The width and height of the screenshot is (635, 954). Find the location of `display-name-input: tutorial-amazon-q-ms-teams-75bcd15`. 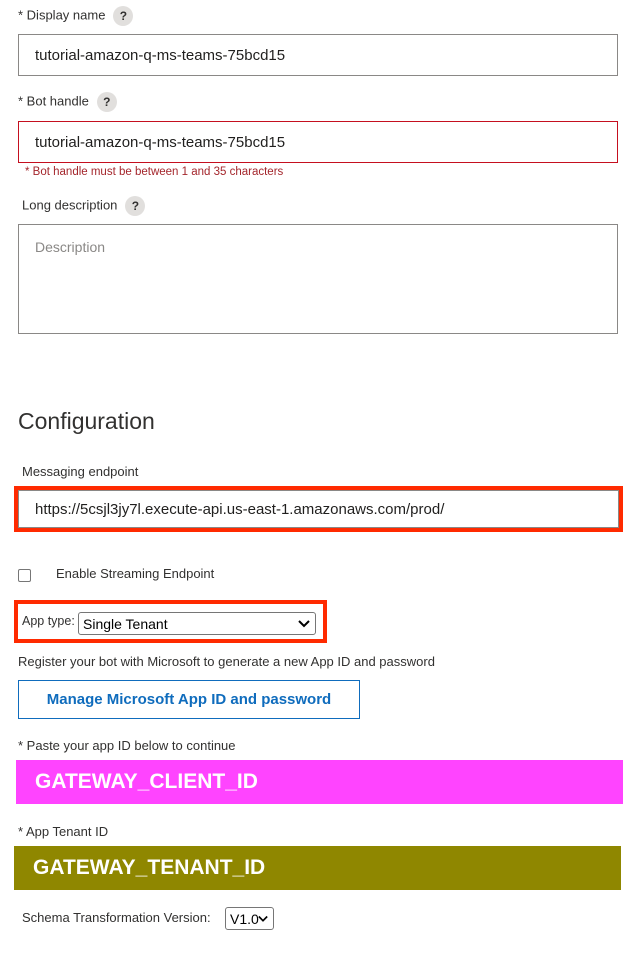

display-name-input: tutorial-amazon-q-ms-teams-75bcd15 is located at coordinates (318, 55).